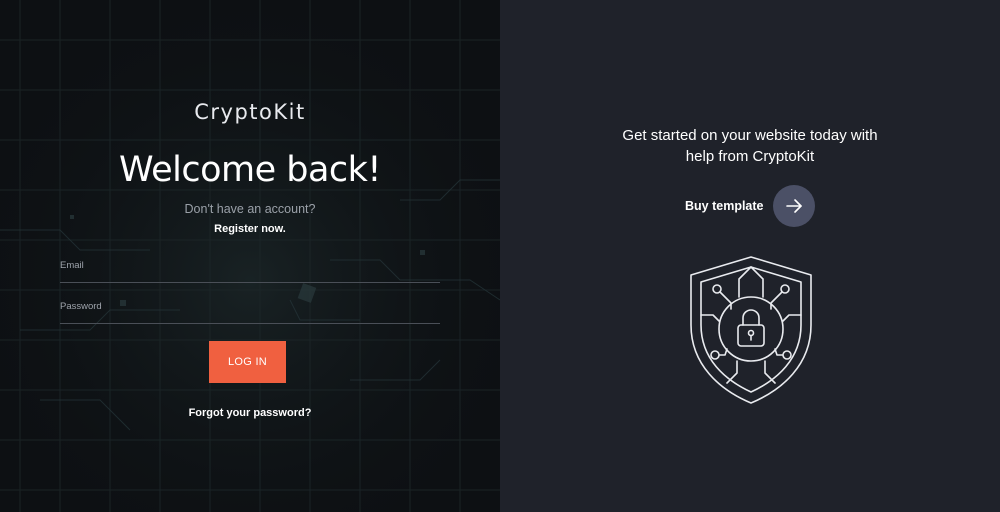 The image size is (1000, 512). I want to click on forgot-password-link: Forgot your password?, so click(250, 413).